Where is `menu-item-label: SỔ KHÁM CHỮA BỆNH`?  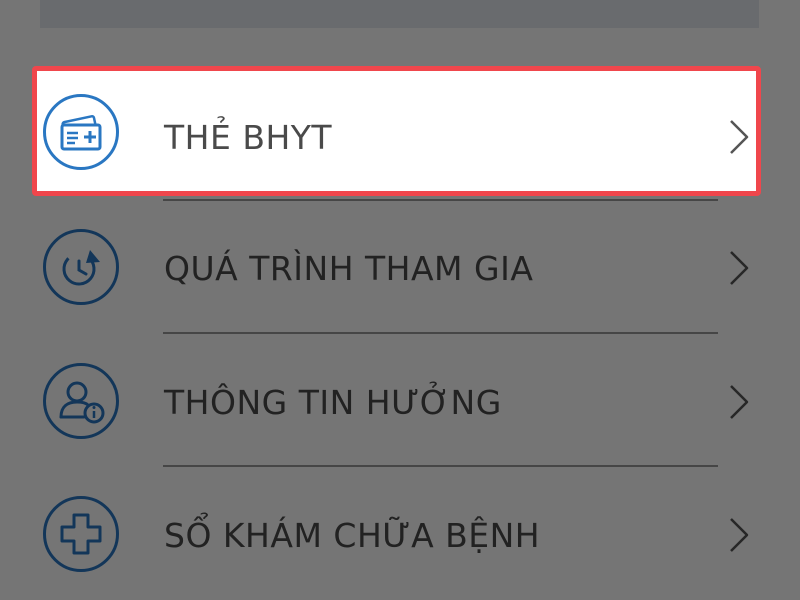
menu-item-label: SỔ KHÁM CHỮA BỆNH is located at coordinates (352, 535).